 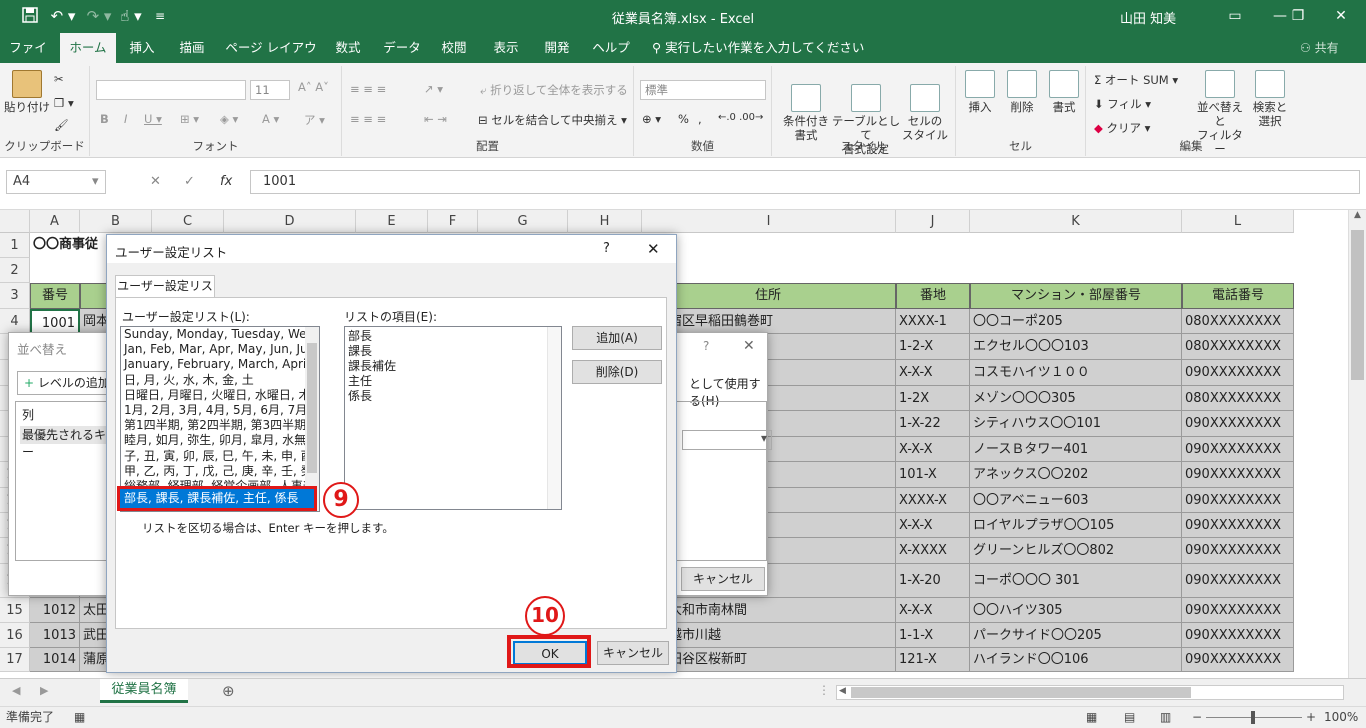 I want to click on cell-l-row-17: 090XXXXXXXX, so click(x=1238, y=660).